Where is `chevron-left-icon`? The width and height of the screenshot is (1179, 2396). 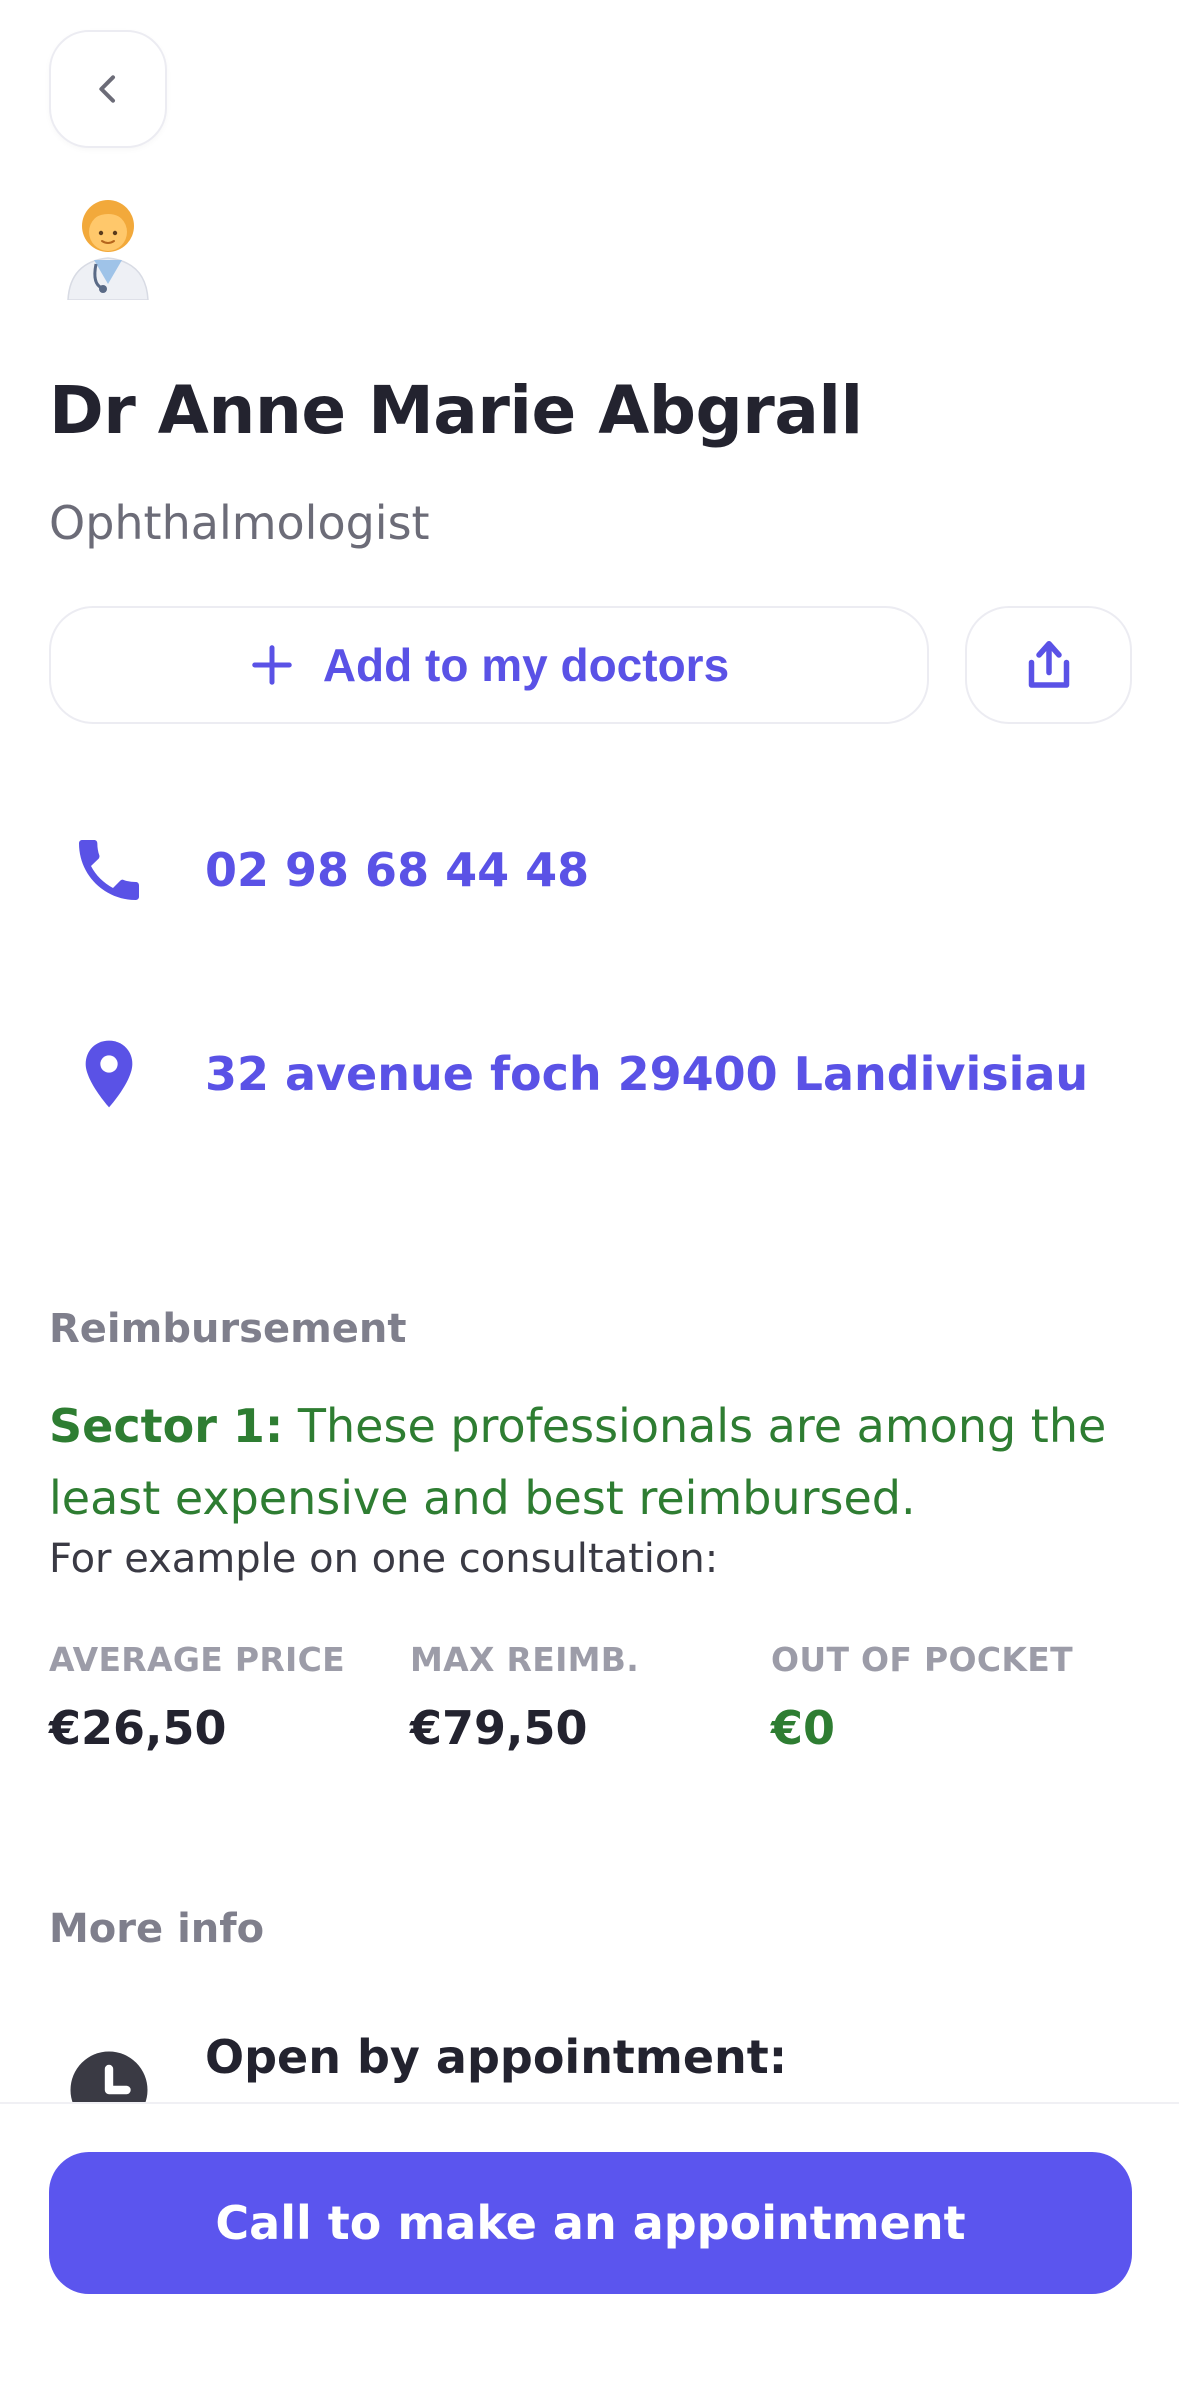 chevron-left-icon is located at coordinates (107, 89).